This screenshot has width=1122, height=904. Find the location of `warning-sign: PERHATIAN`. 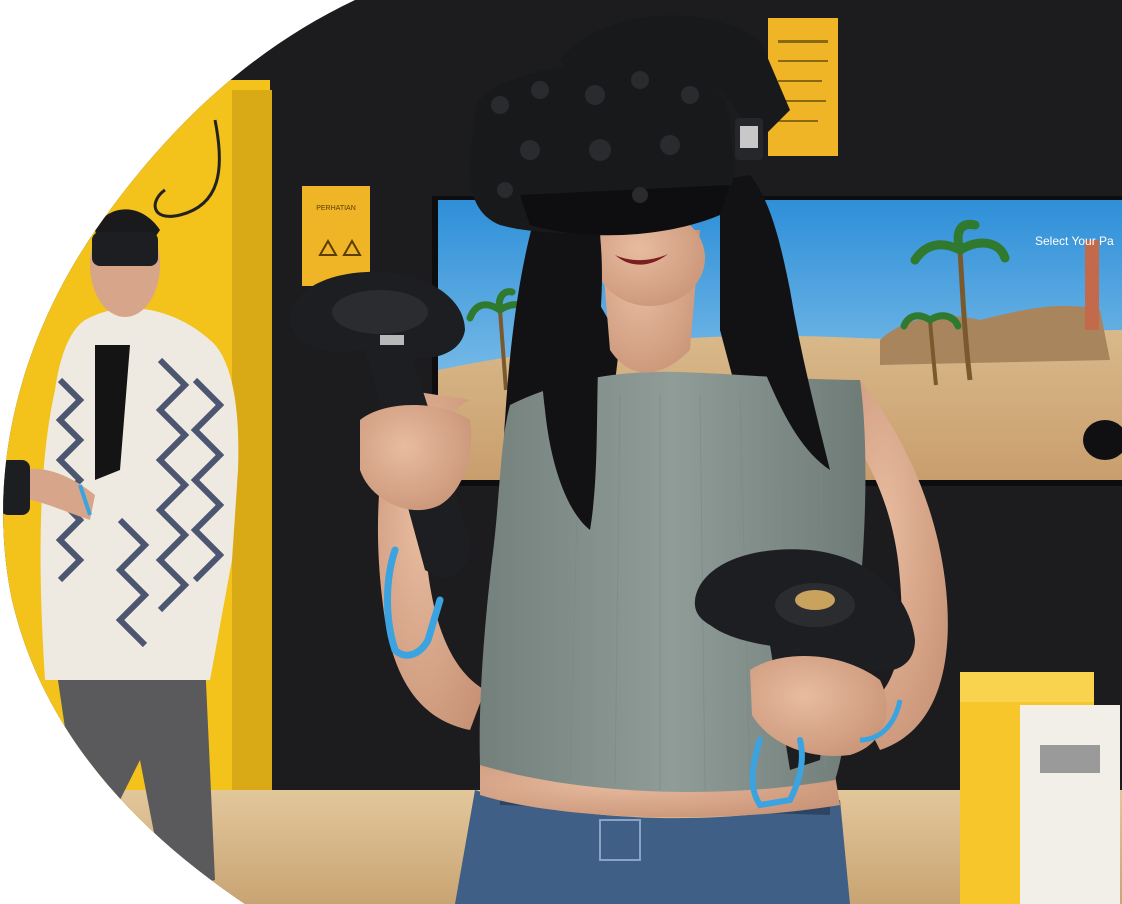

warning-sign: PERHATIAN is located at coordinates (336, 236).